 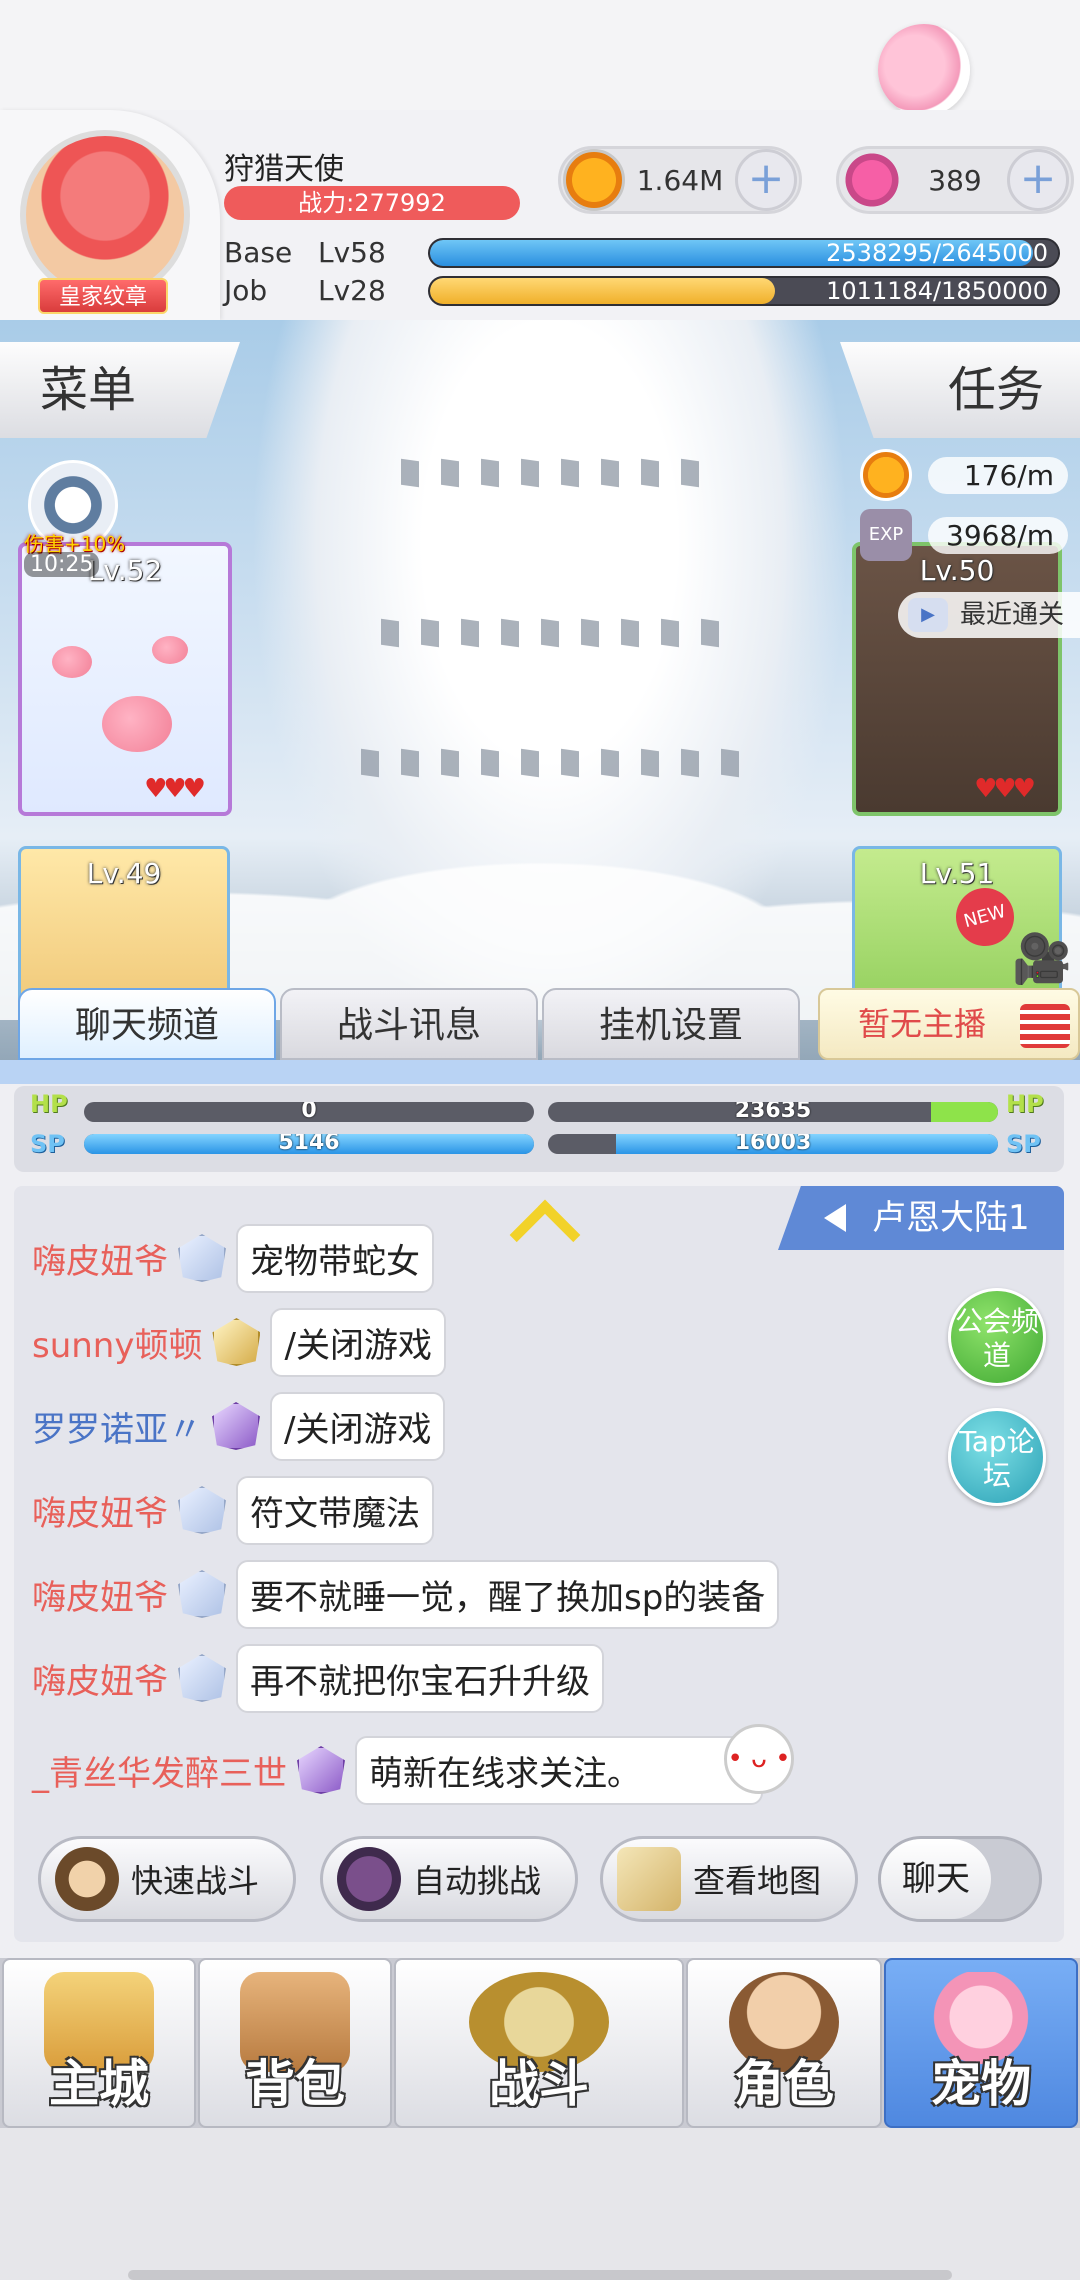 I want to click on tab-chat-channel: 聊天频道, so click(x=147, y=1024).